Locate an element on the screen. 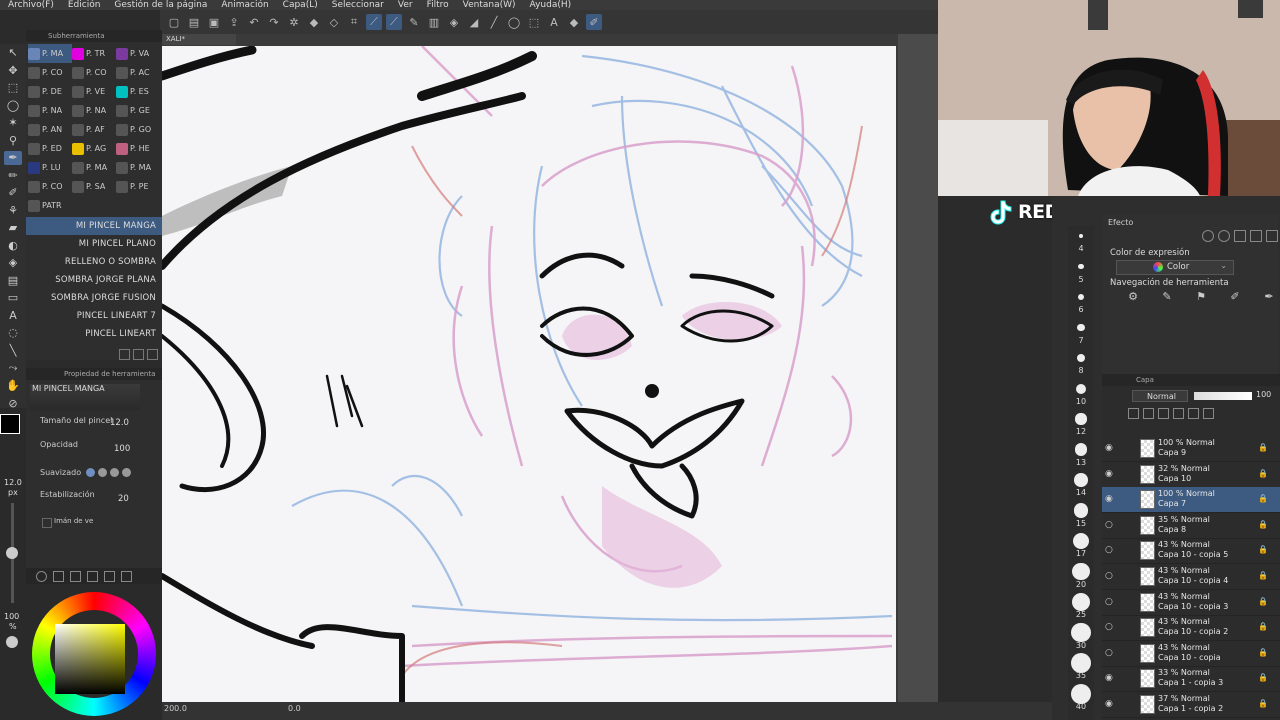  layer-row: ○ 43 % Normal Capa 10 - copia 5 🔒 is located at coordinates (1191, 551).